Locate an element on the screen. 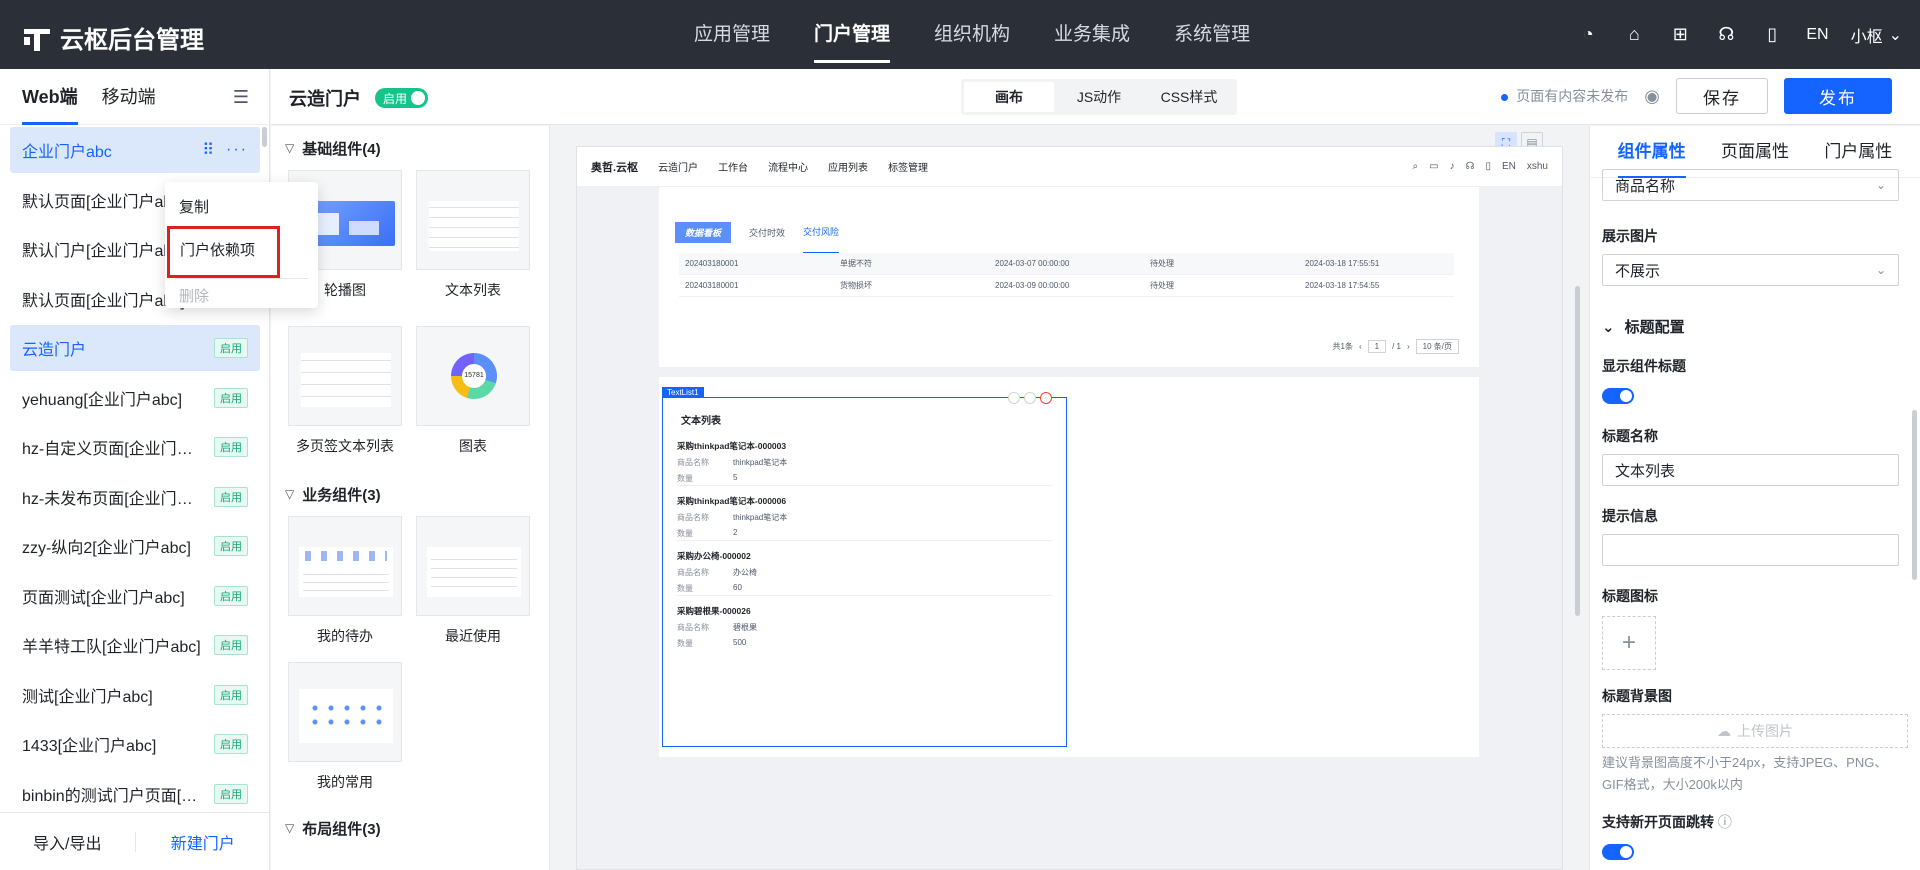 The height and width of the screenshot is (870, 1920). preview-menu-item: 工作台 is located at coordinates (733, 166).